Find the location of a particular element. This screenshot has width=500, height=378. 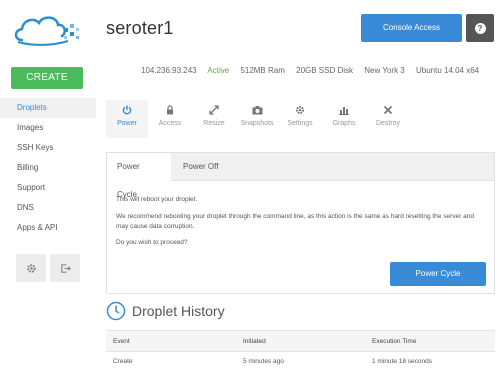

tab-access-label: Access is located at coordinates (170, 123).